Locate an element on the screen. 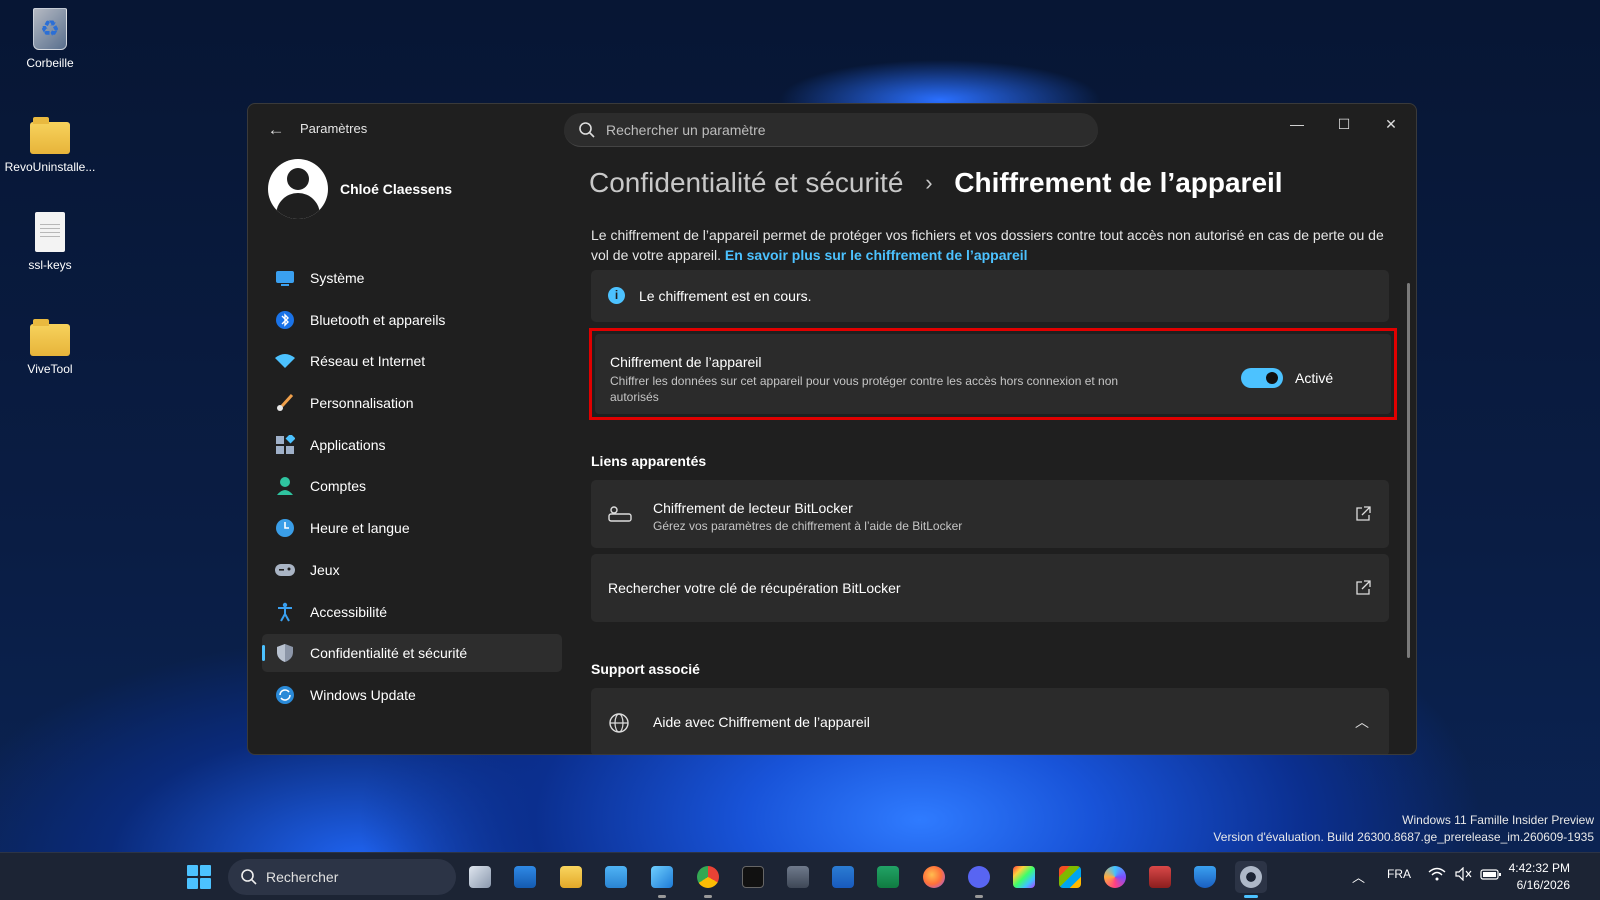 This screenshot has height=900, width=1600. sidebar-item-heure-langue: Heure et langue is located at coordinates (412, 528).